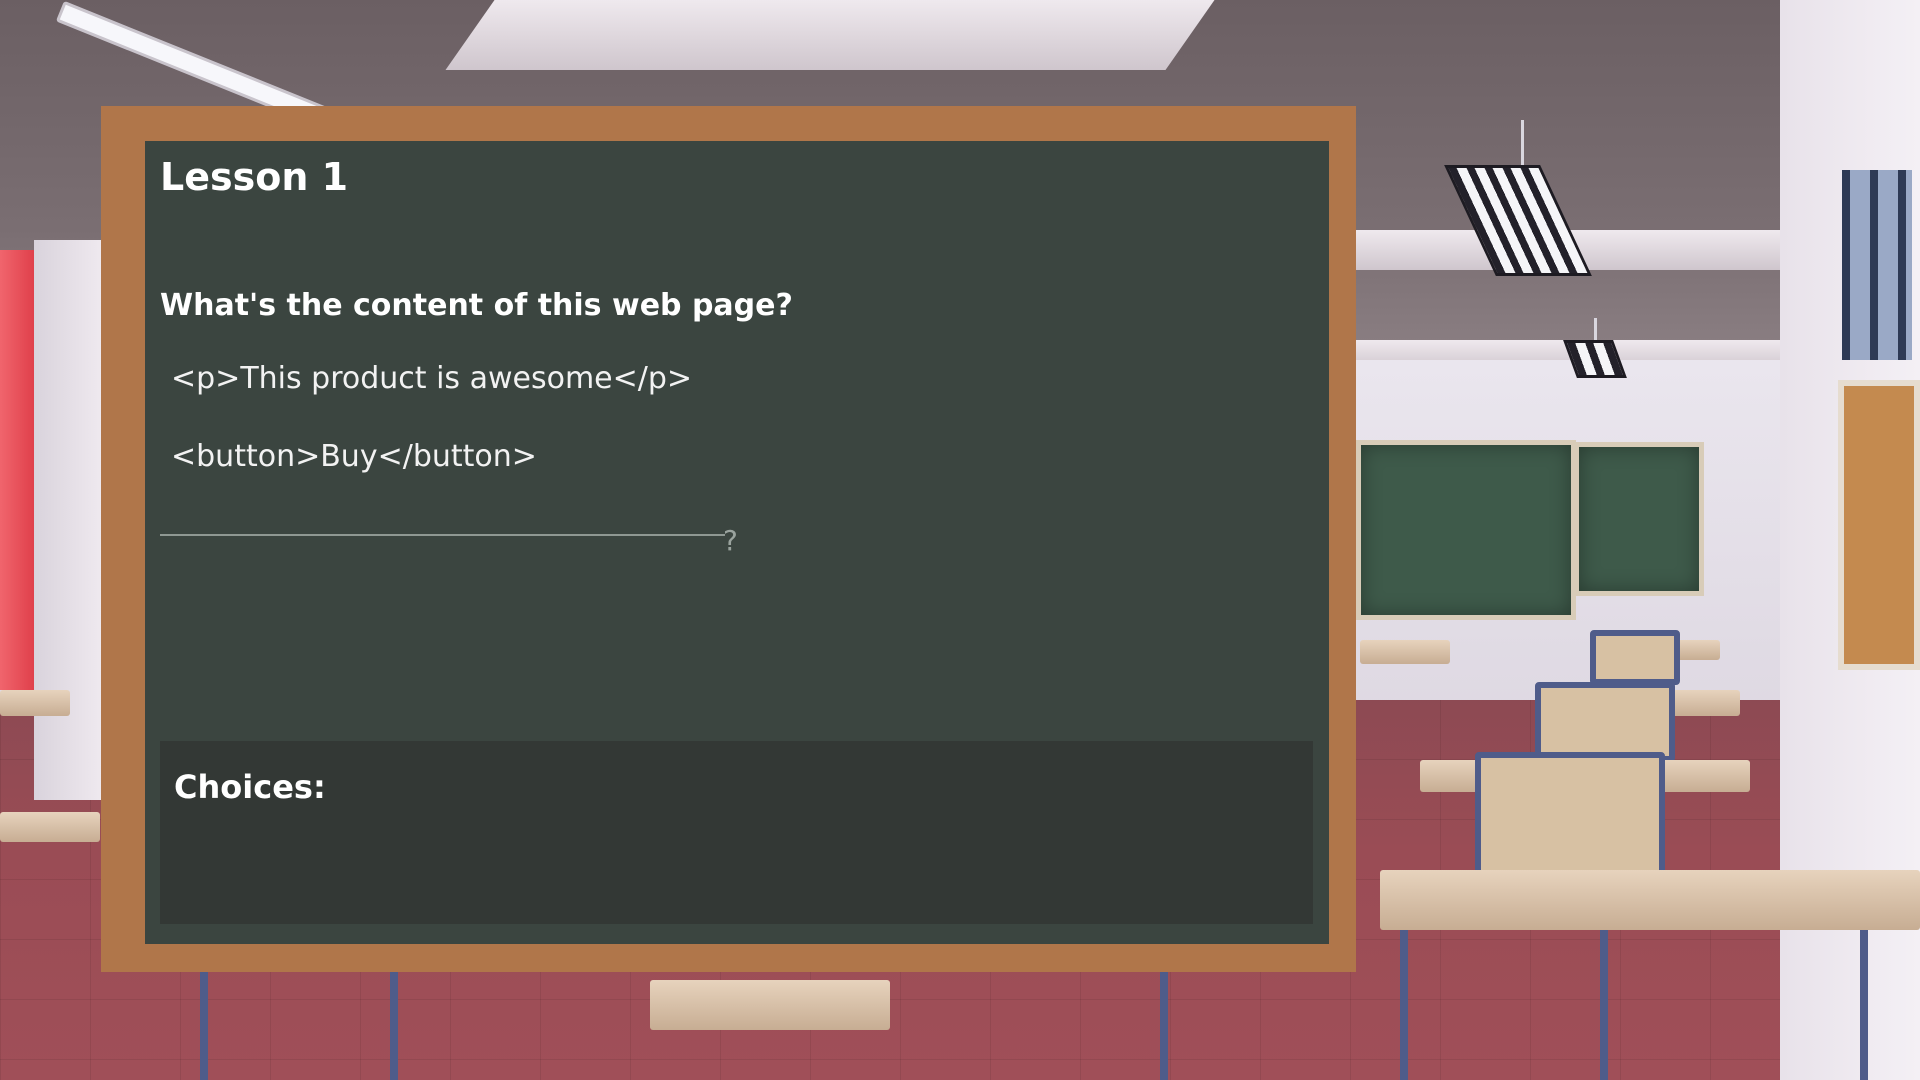 Image resolution: width=1920 pixels, height=1080 pixels. I want to click on ceiling-beam, so click(830, 35).